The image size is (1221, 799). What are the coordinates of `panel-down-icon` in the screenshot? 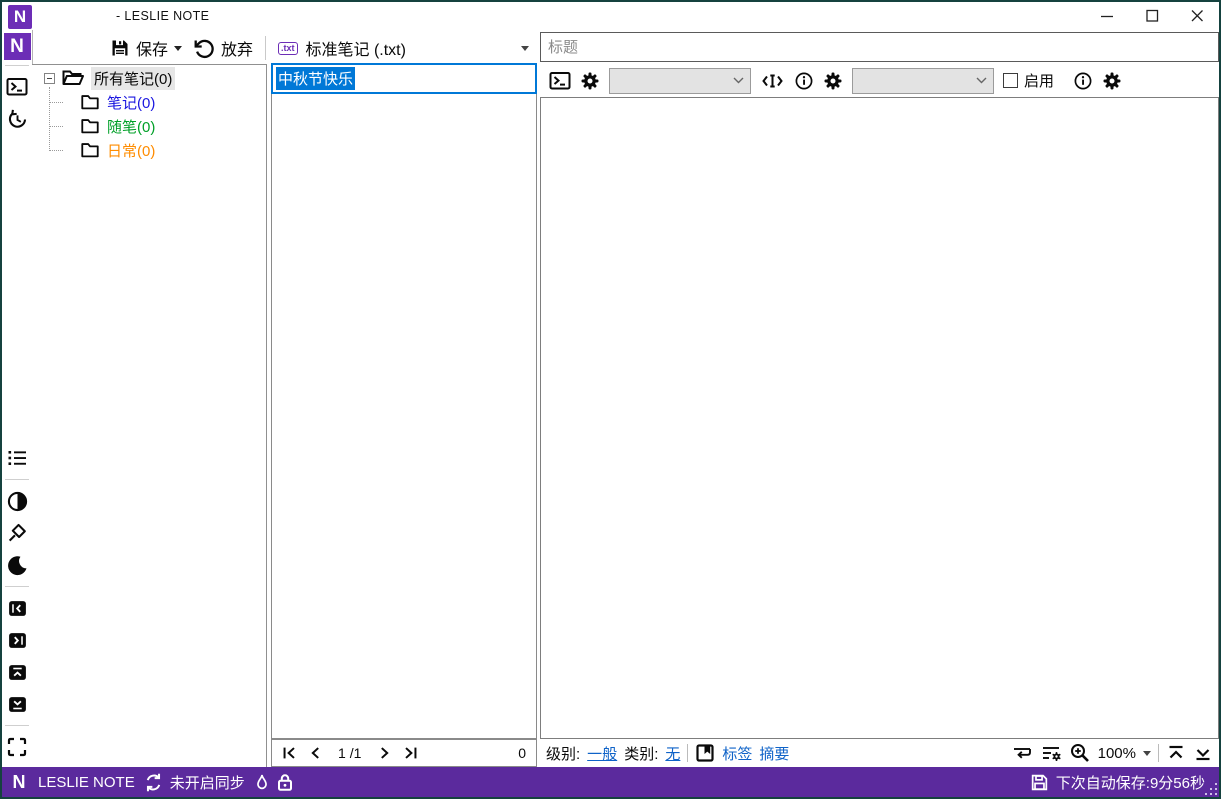 It's located at (17, 704).